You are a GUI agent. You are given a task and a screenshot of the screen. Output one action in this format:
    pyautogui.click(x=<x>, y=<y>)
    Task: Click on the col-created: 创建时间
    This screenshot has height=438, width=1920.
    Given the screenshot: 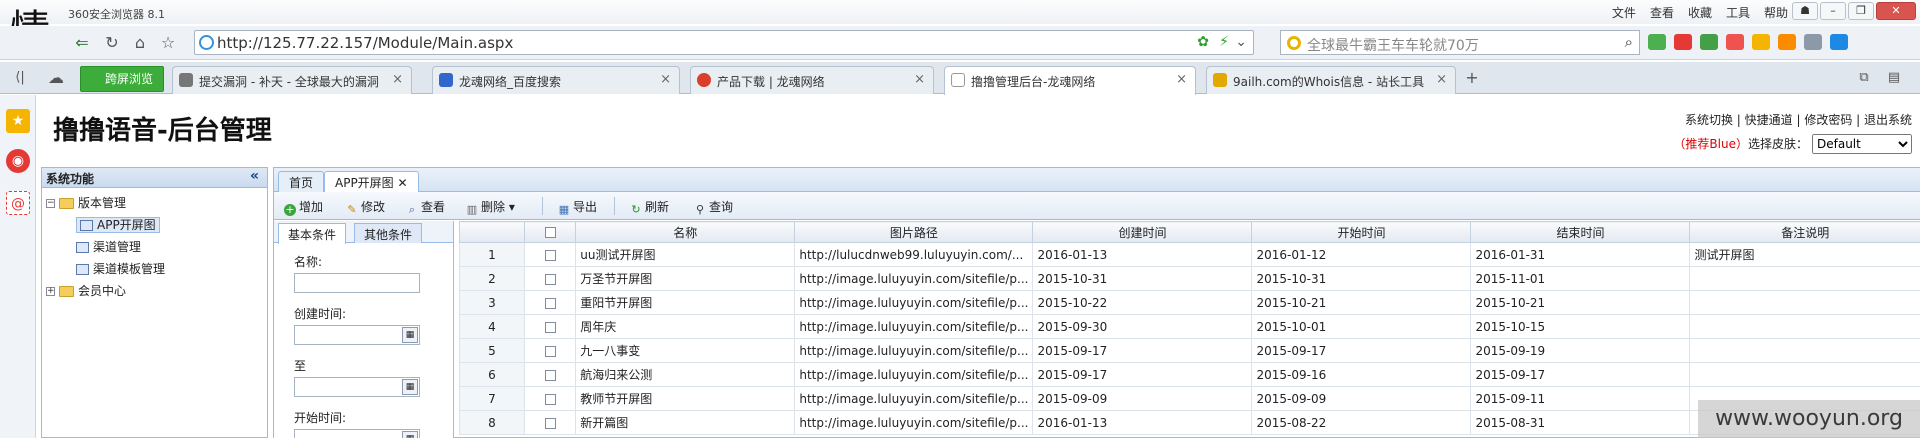 What is the action you would take?
    pyautogui.click(x=1142, y=232)
    